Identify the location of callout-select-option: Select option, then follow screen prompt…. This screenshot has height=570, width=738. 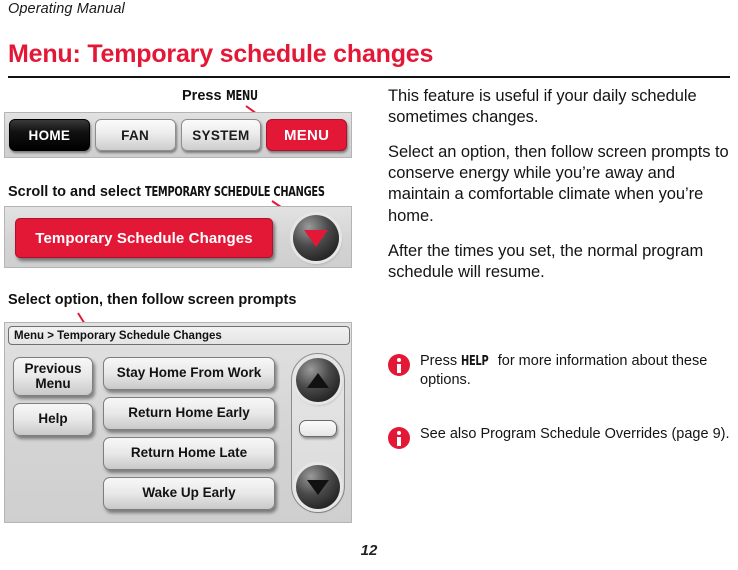
(152, 300).